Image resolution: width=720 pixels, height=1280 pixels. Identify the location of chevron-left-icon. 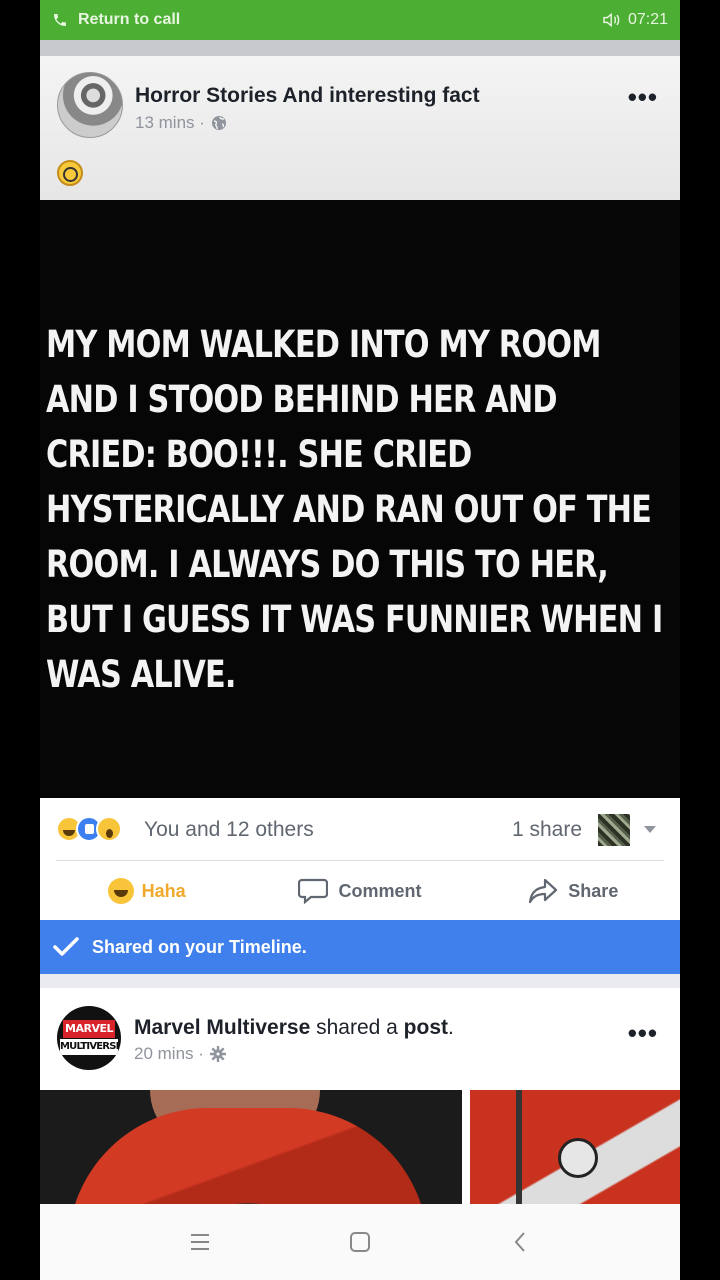
(519, 1242).